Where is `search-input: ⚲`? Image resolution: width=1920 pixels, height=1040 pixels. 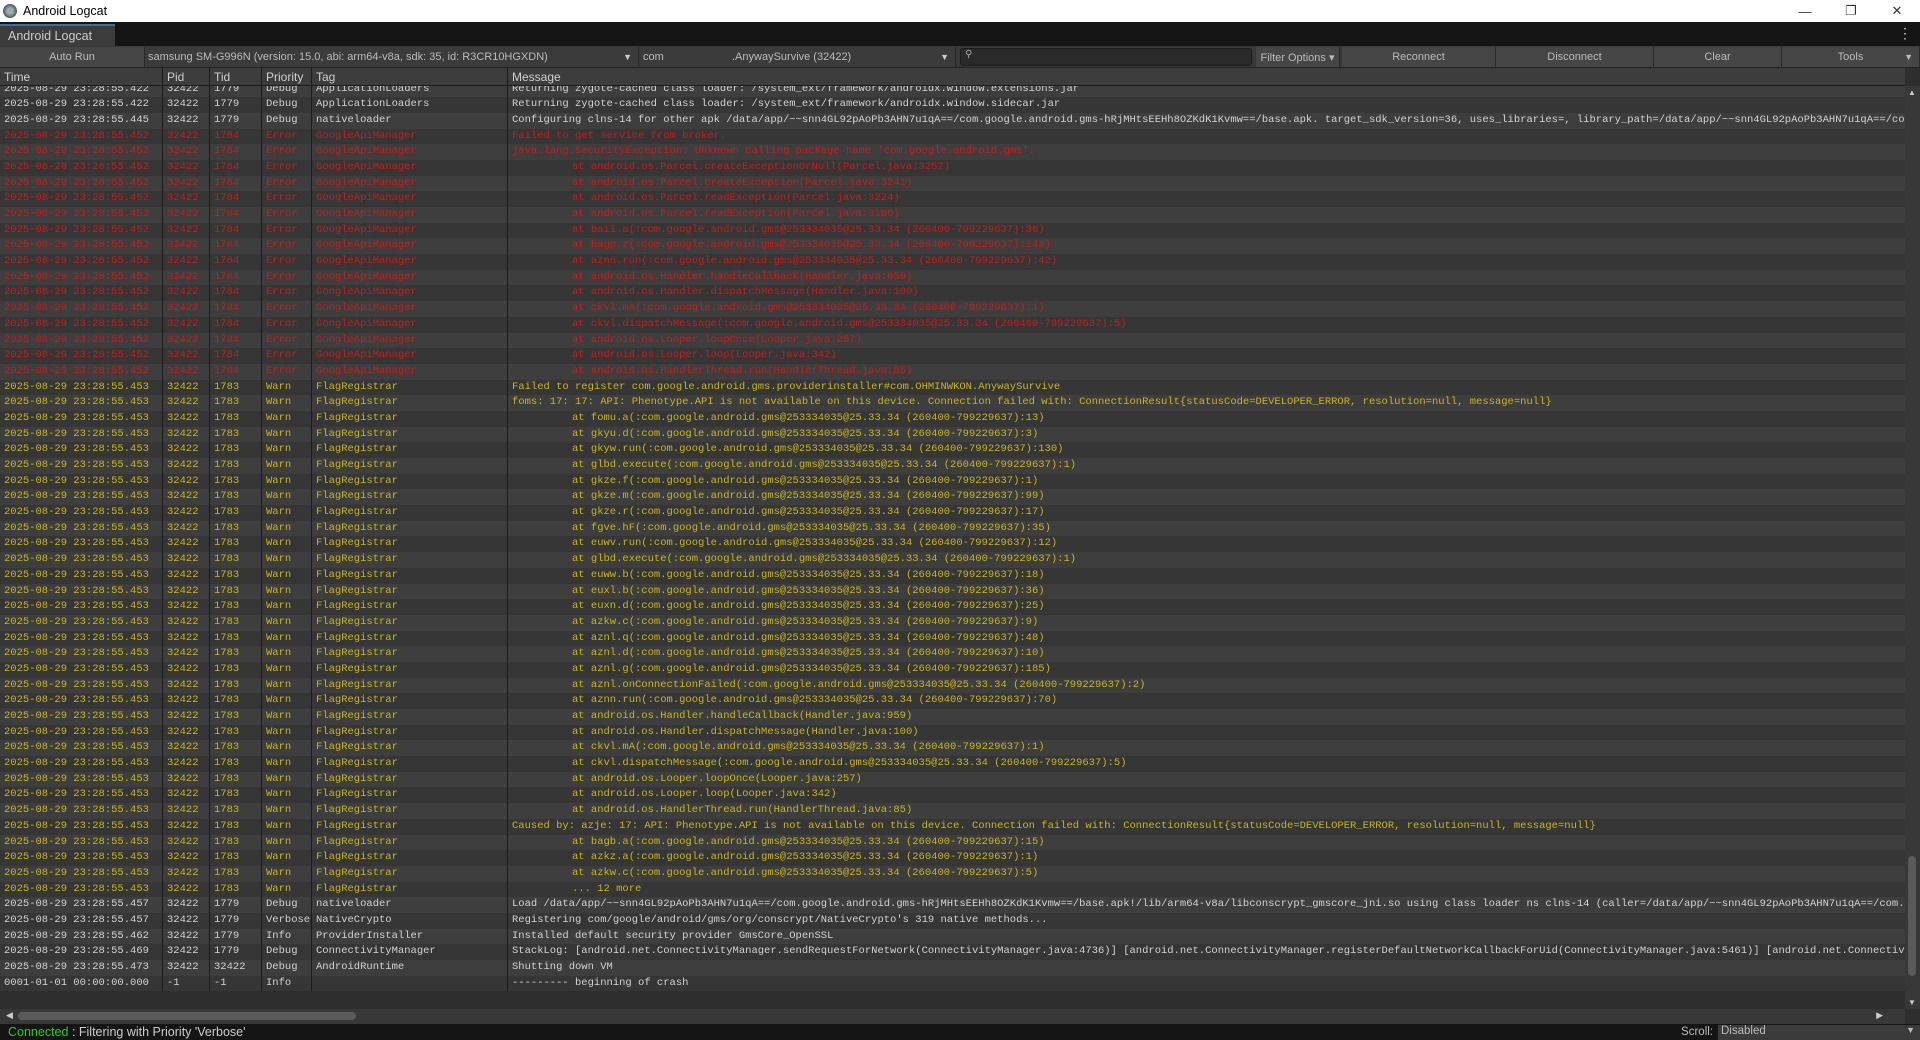
search-input: ⚲ is located at coordinates (1106, 57).